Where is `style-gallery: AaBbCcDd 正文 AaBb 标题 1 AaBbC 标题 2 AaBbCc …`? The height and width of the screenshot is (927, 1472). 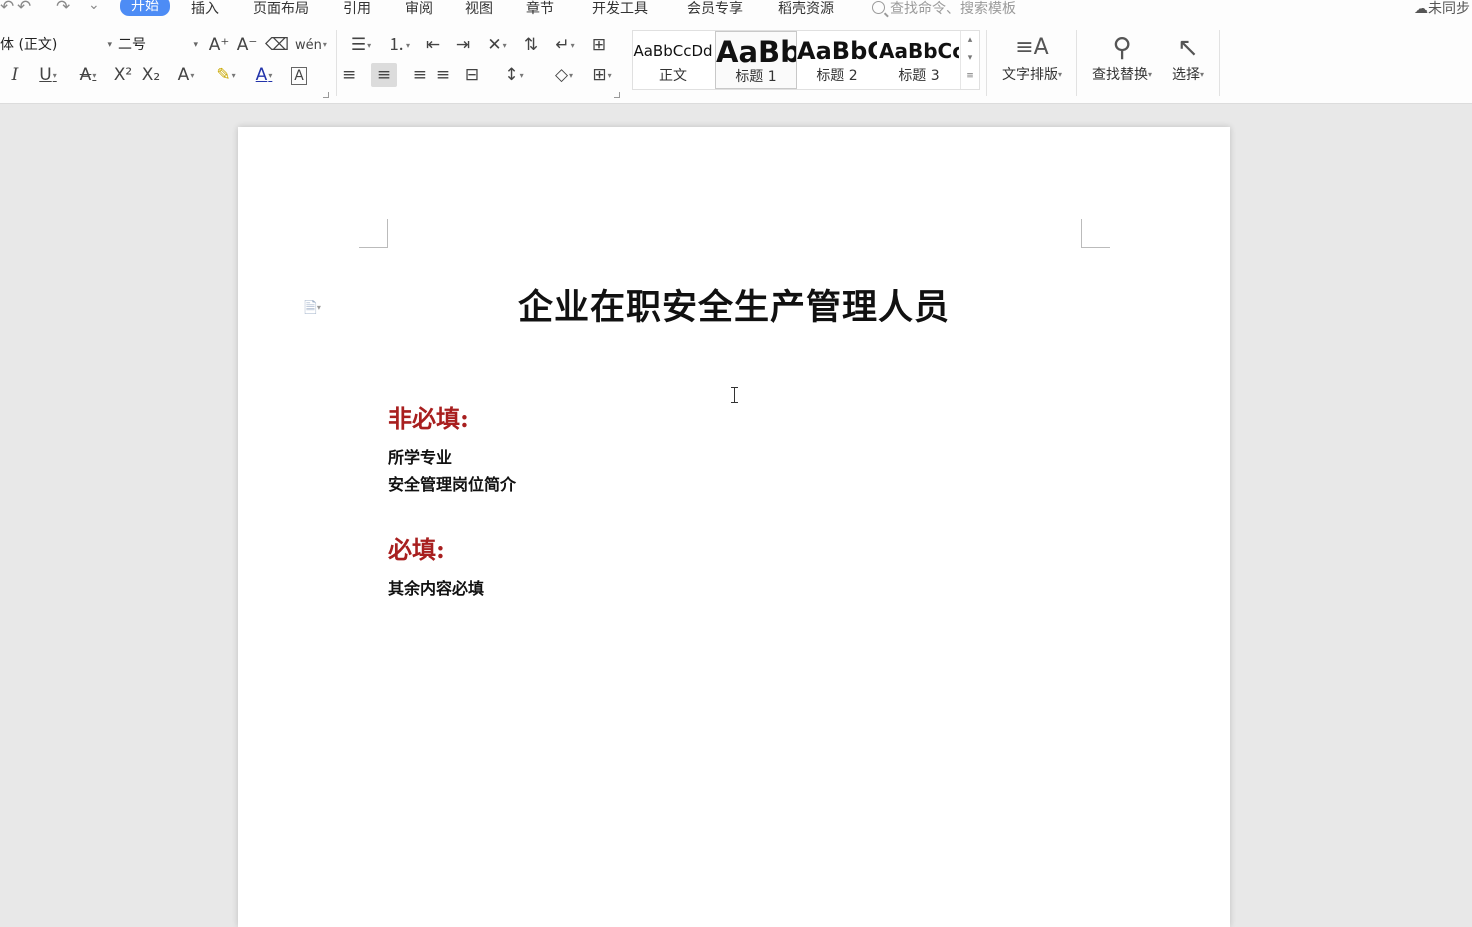
style-gallery: AaBbCcDd 正文 AaBb 标题 1 AaBbC 标题 2 AaBbCc … is located at coordinates (806, 60).